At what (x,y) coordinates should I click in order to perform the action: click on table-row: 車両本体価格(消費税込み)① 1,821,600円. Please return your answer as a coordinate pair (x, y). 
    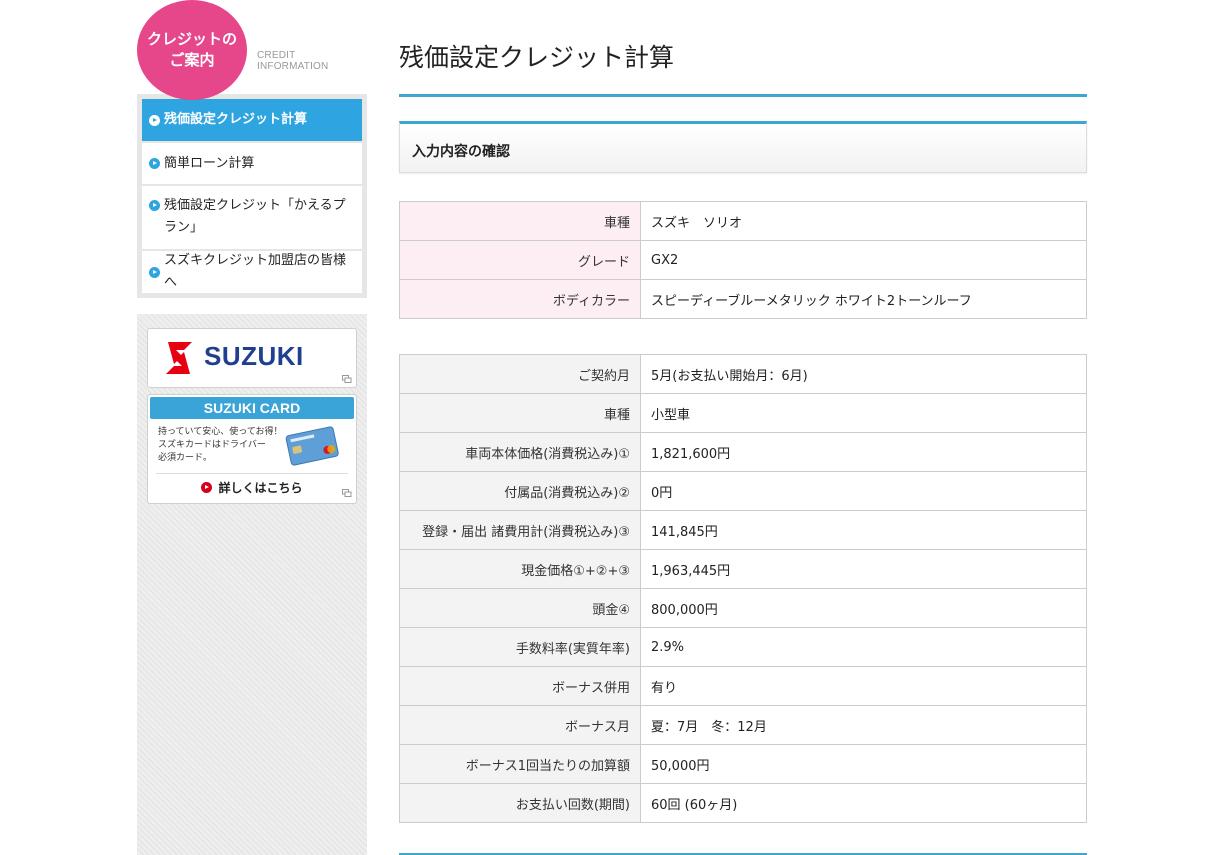
    Looking at the image, I should click on (743, 452).